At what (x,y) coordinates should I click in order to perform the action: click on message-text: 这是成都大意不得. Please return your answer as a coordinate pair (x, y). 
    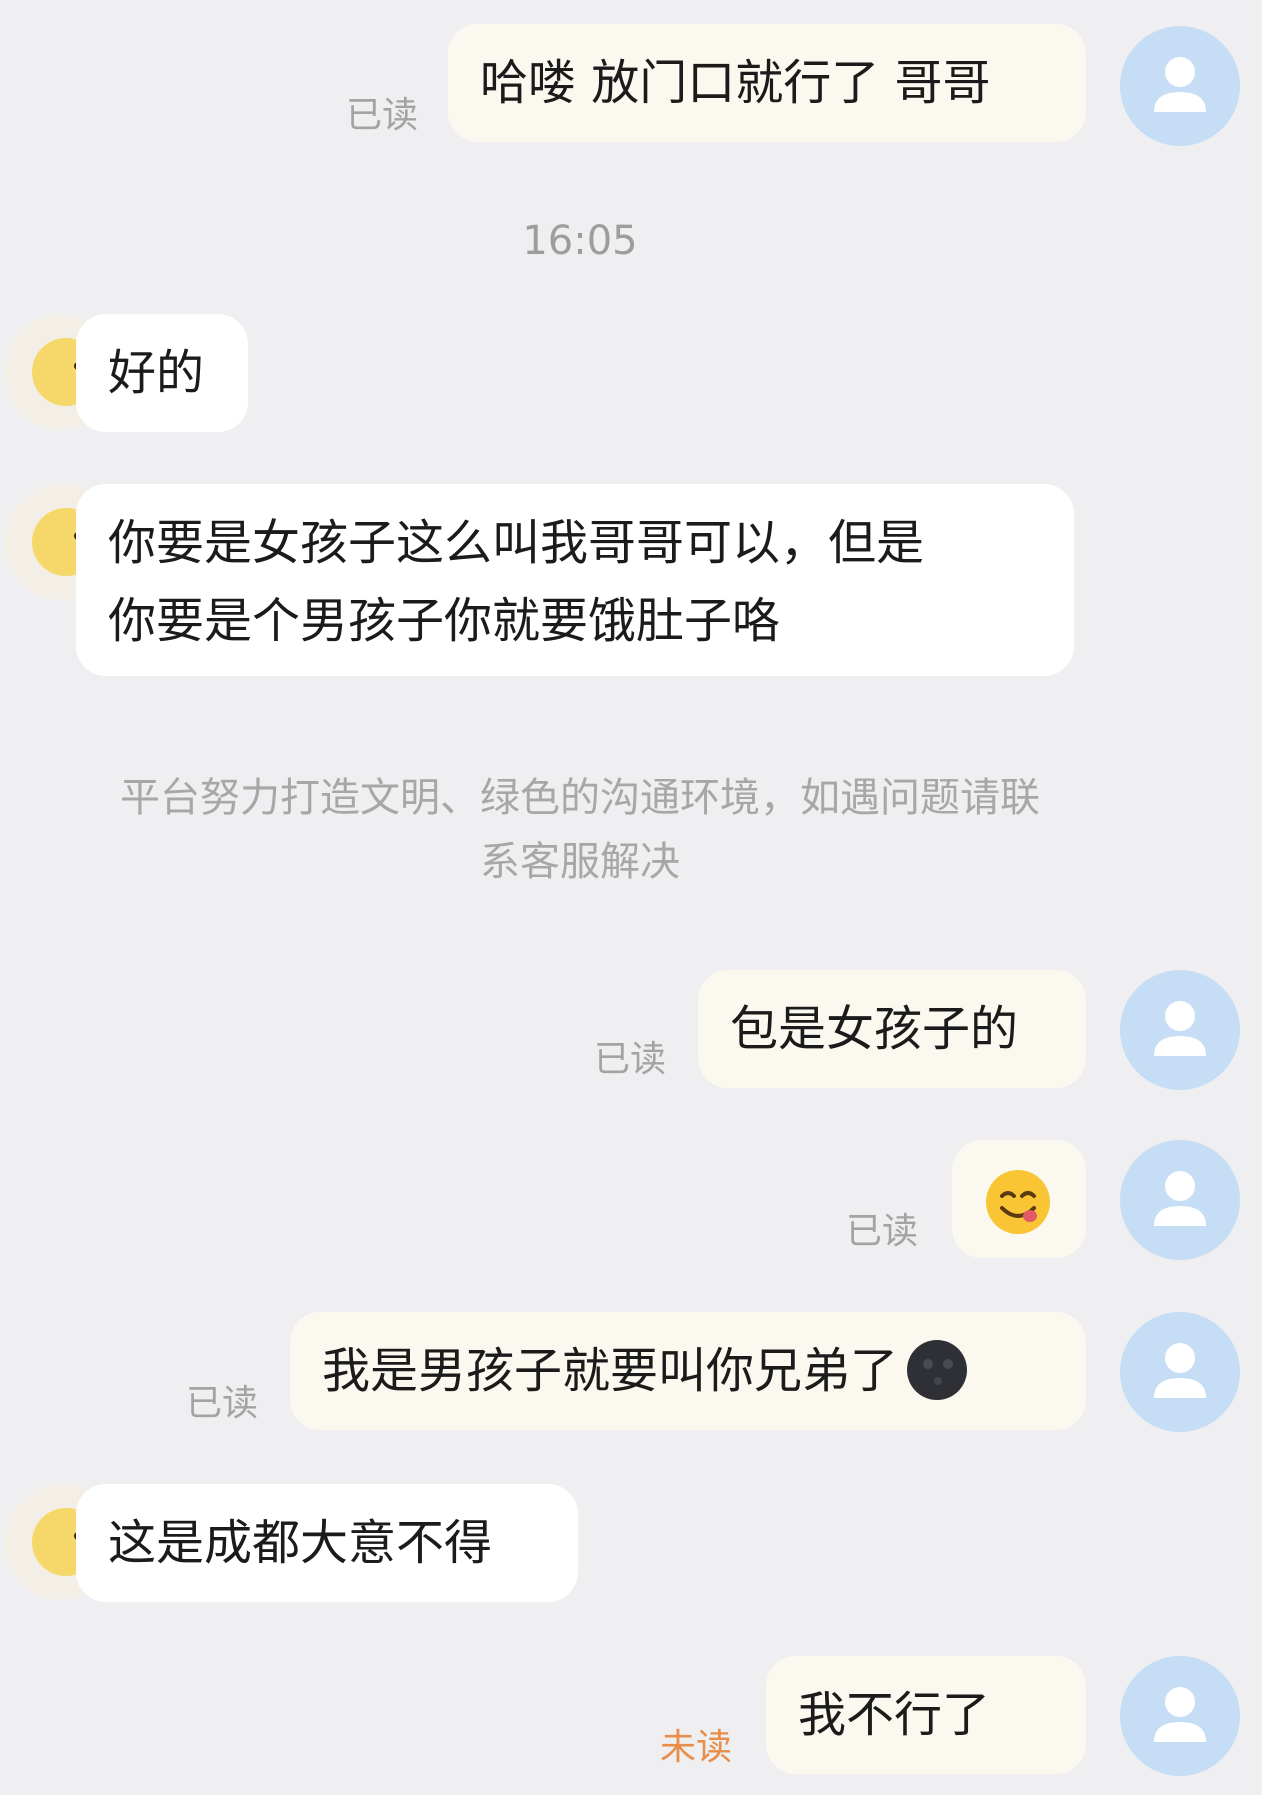
    Looking at the image, I should click on (300, 1543).